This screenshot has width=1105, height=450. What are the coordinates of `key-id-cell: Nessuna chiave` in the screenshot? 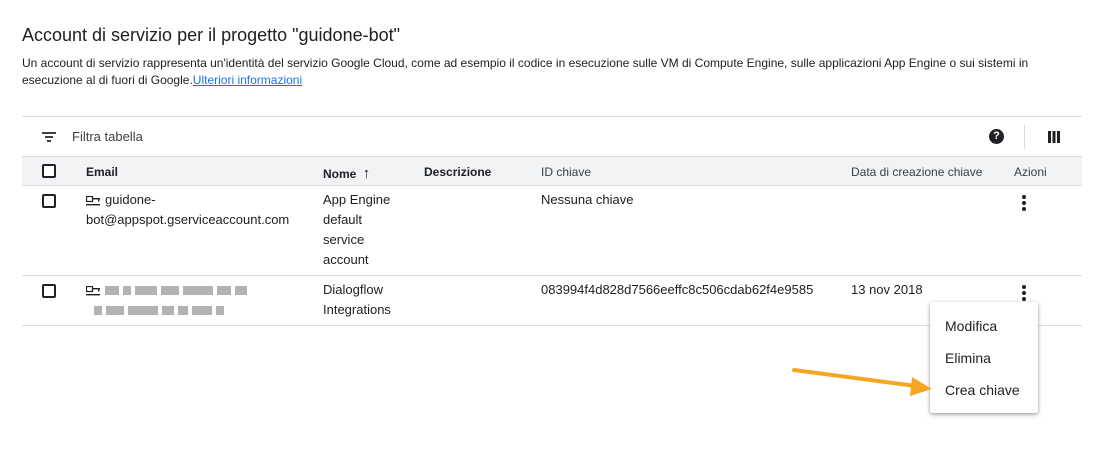 It's located at (587, 199).